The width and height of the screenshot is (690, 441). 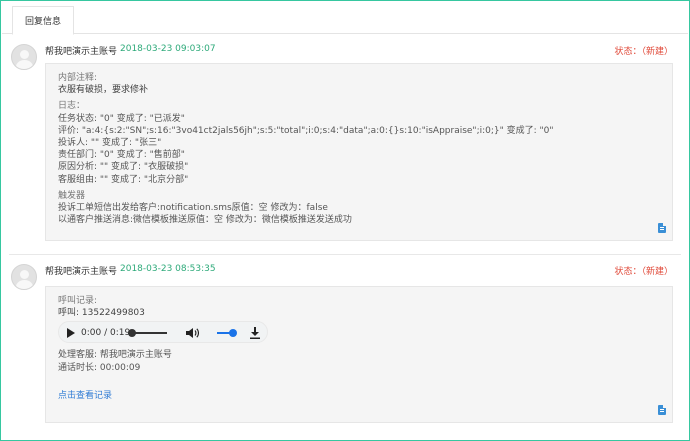 What do you see at coordinates (101, 313) in the screenshot?
I see `call-number: 呼叫: 13522499803` at bounding box center [101, 313].